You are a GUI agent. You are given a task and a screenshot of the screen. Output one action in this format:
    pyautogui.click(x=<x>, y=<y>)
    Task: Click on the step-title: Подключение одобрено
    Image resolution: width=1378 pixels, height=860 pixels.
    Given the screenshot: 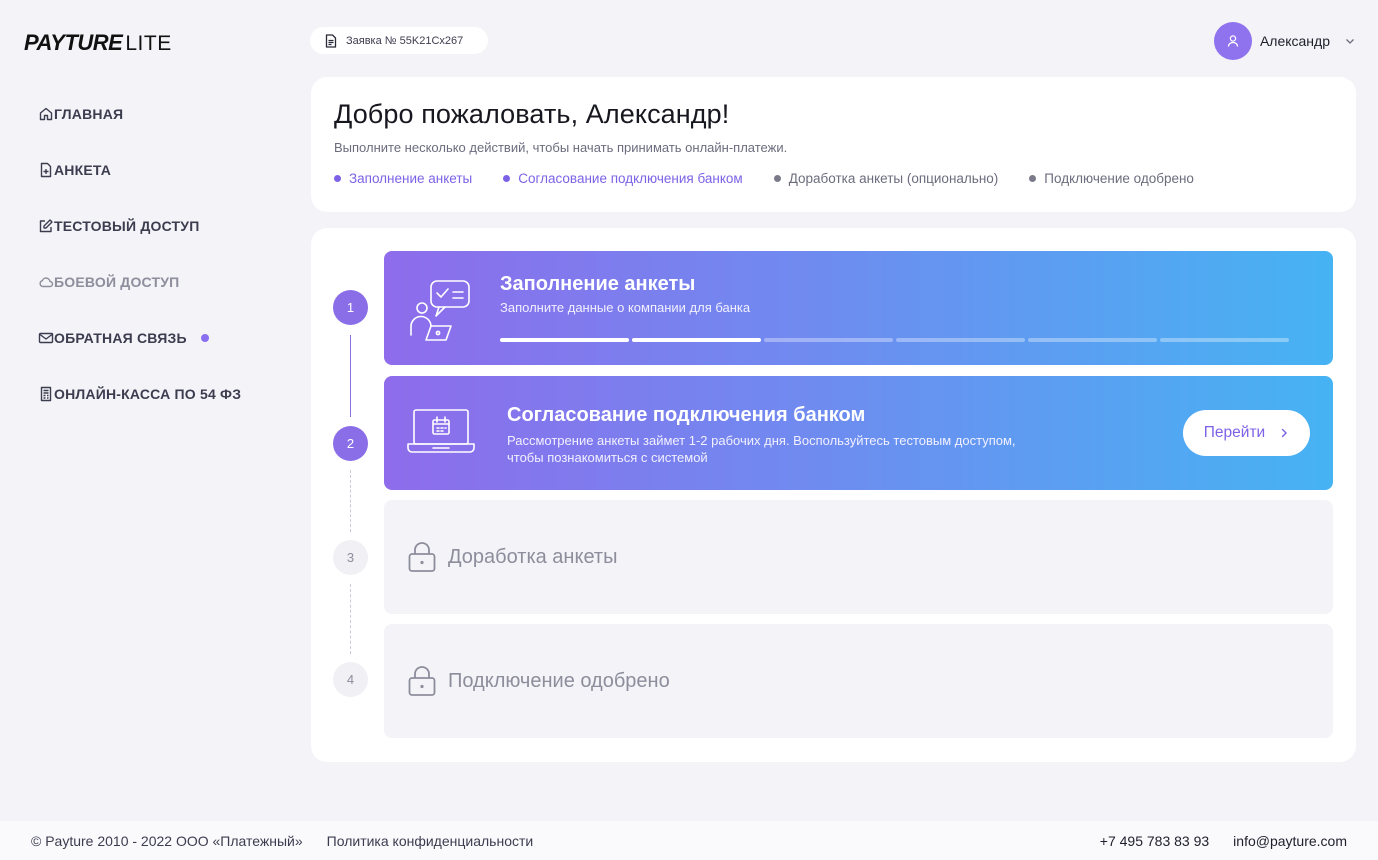 What is the action you would take?
    pyautogui.click(x=559, y=681)
    